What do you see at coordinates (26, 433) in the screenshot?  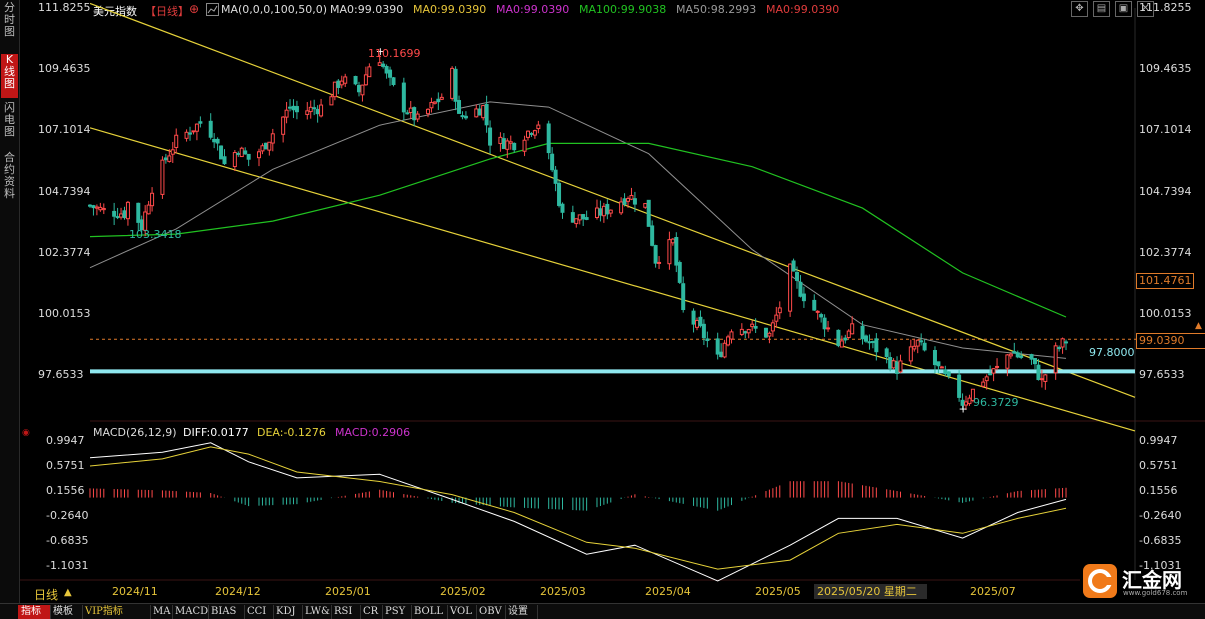 I see `macd-collapse-icon: ◉` at bounding box center [26, 433].